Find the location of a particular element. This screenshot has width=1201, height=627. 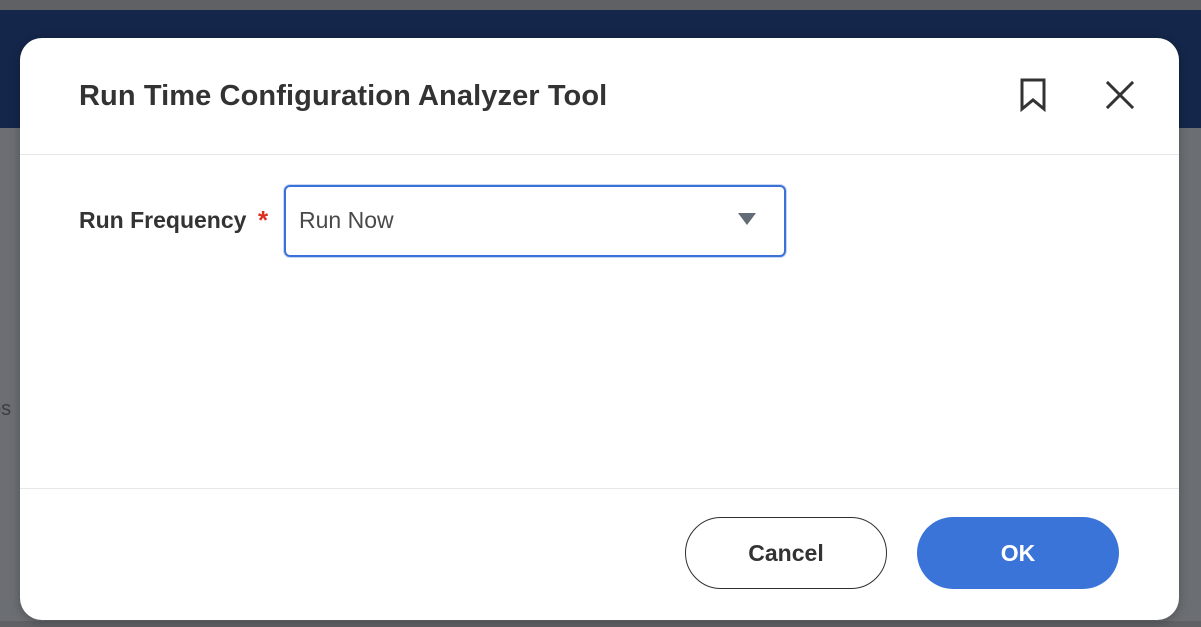

bottom-strip is located at coordinates (600, 624).